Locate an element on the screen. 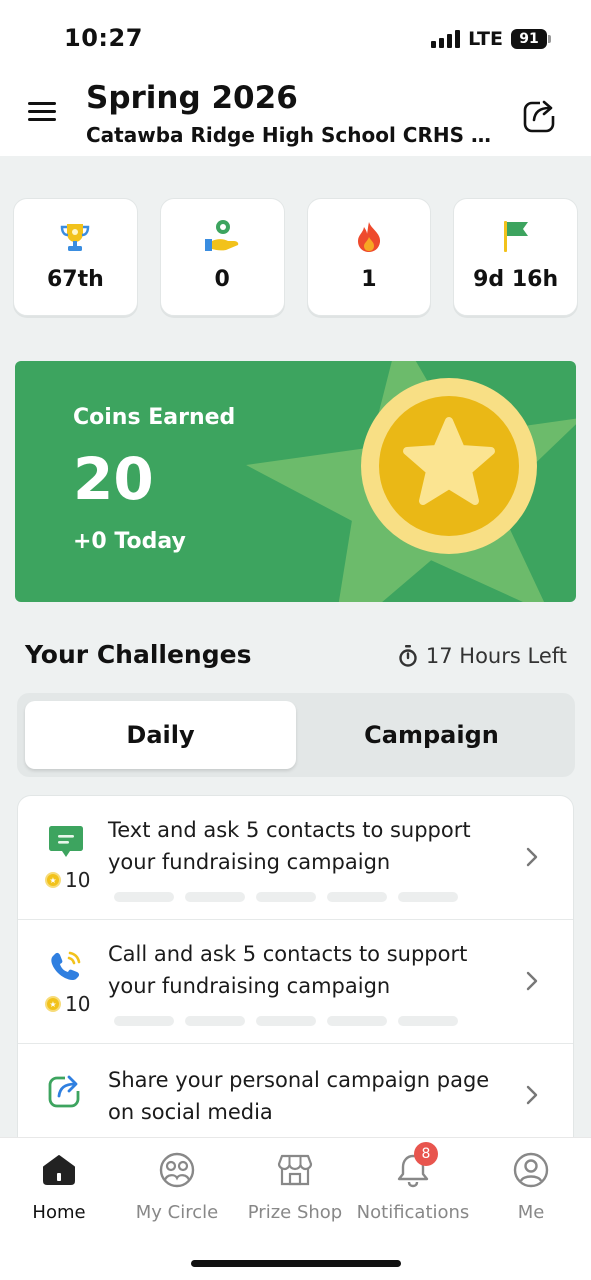  time-left-label: 17 Hours Left is located at coordinates (496, 656).